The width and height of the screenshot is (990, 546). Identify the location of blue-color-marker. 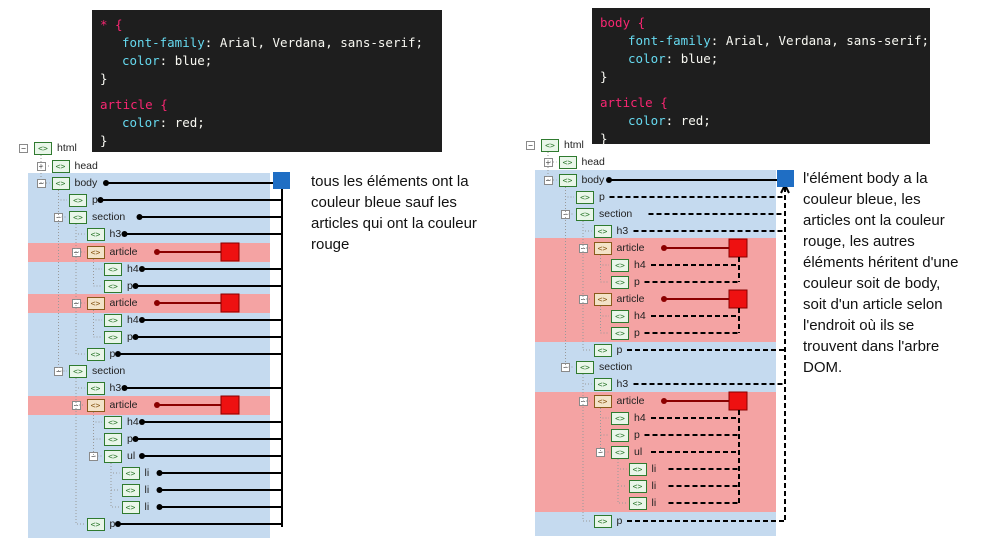
(785, 178).